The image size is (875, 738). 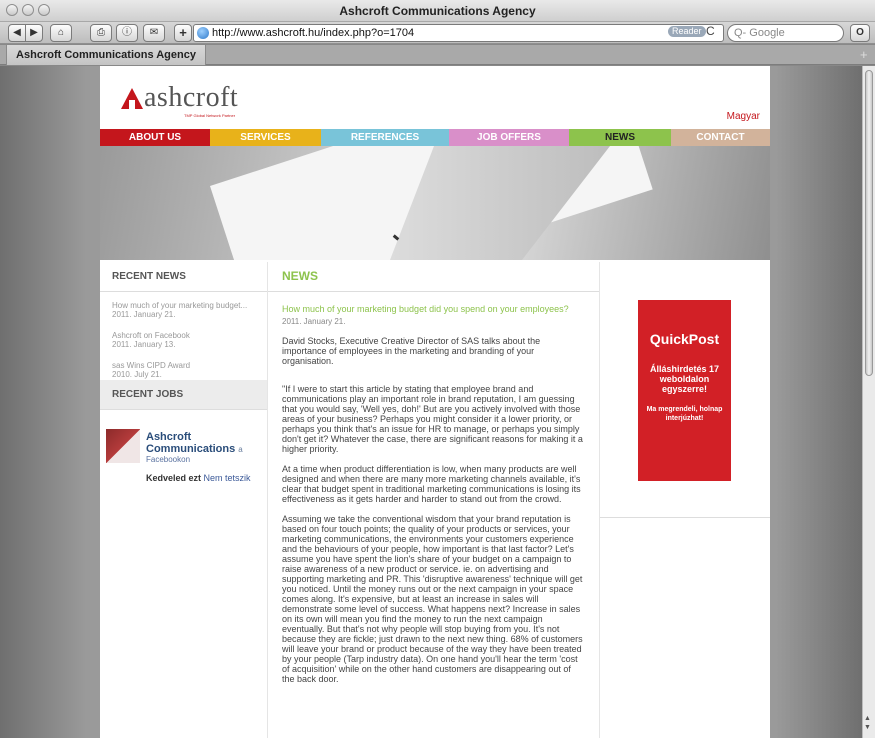 What do you see at coordinates (314, 321) in the screenshot?
I see `article-date: 2011. January 21.` at bounding box center [314, 321].